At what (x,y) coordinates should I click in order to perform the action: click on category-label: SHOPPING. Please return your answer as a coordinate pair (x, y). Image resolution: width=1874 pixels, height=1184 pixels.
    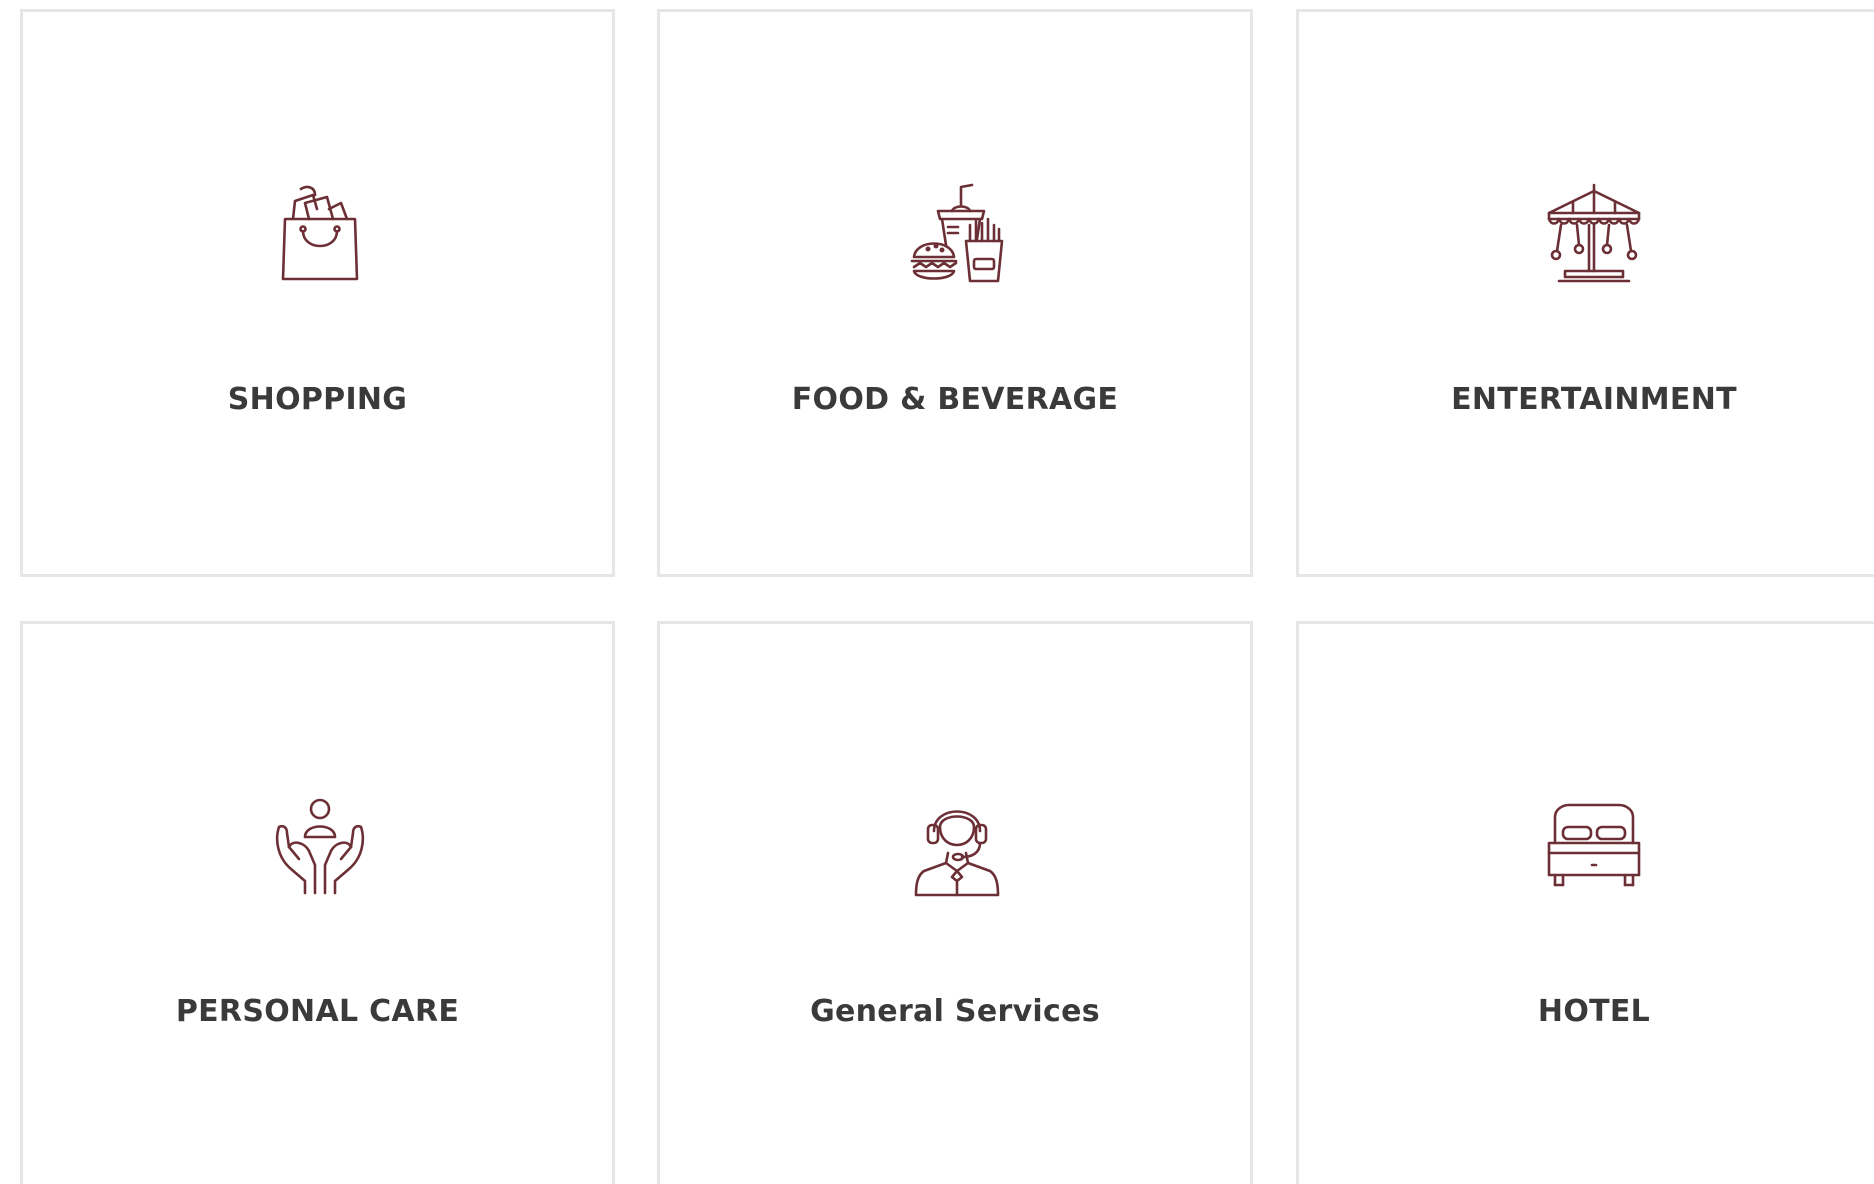
    Looking at the image, I should click on (317, 399).